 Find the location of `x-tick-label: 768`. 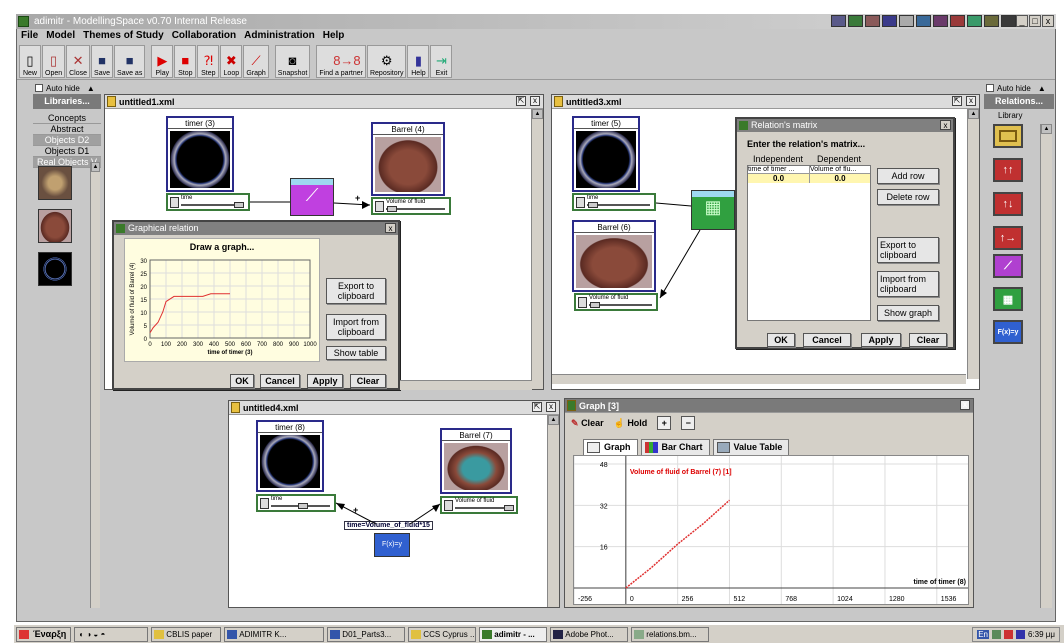

x-tick-label: 768 is located at coordinates (791, 599).